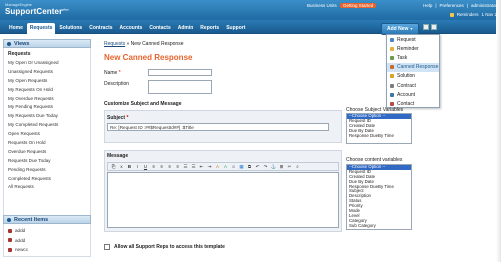  What do you see at coordinates (426, 27) in the screenshot?
I see `quick-create-icon` at bounding box center [426, 27].